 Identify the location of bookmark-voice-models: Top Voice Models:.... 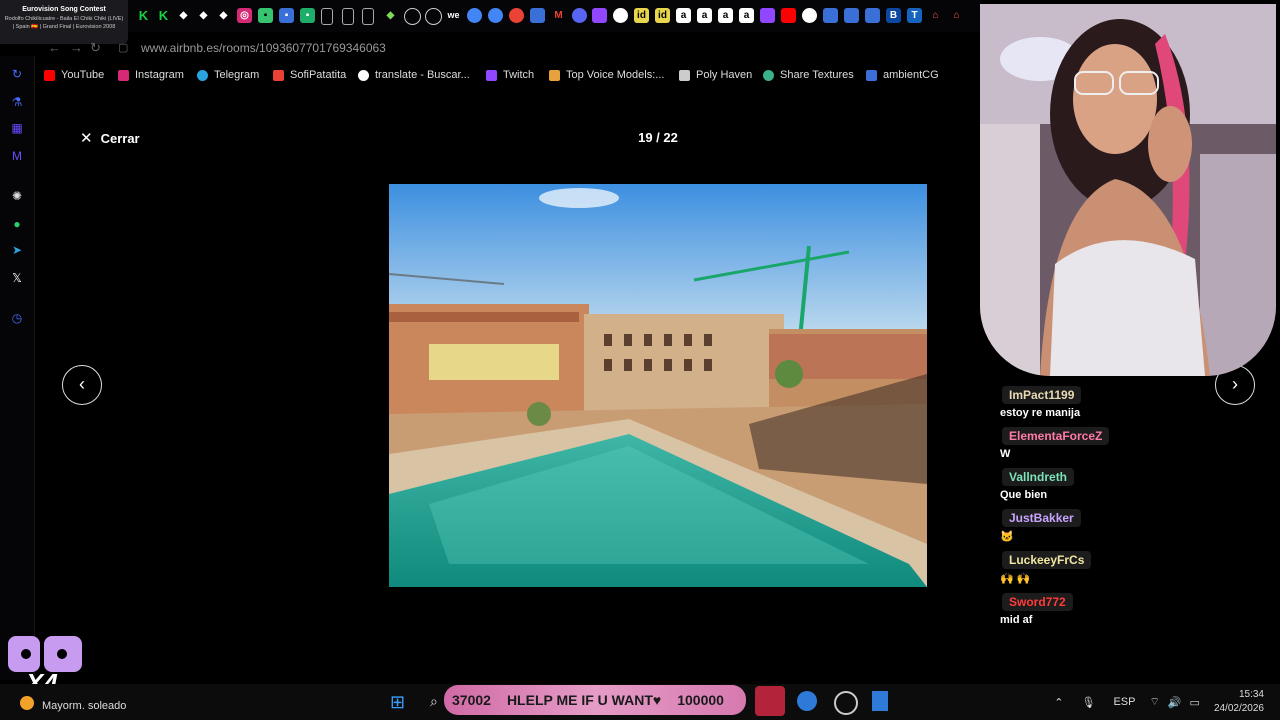
(606, 75).